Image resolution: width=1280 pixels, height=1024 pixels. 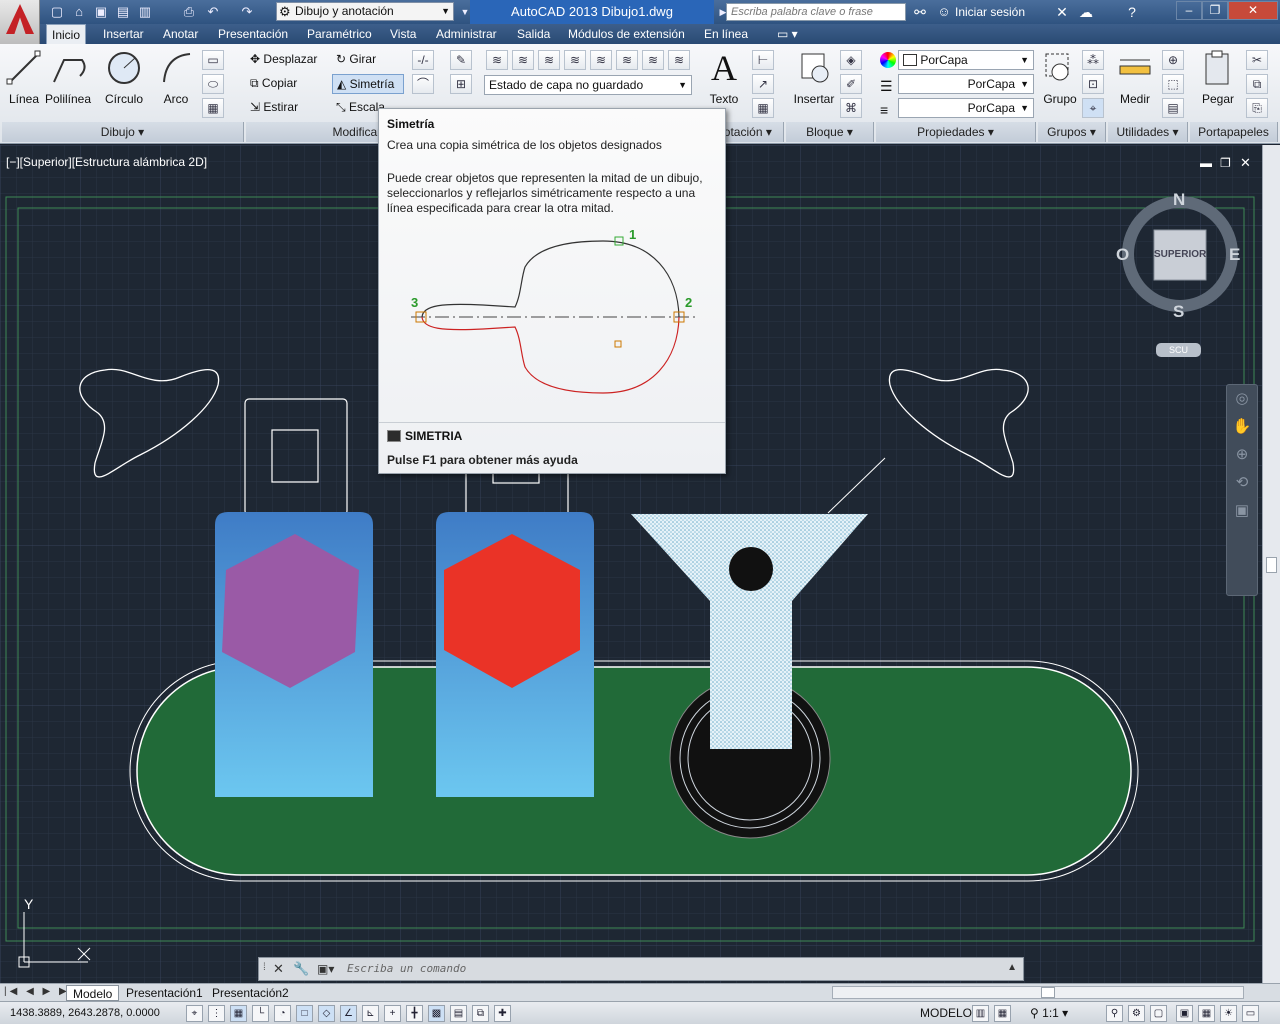 I want to click on viewport-restore-icon: ❐, so click(x=1225, y=163).